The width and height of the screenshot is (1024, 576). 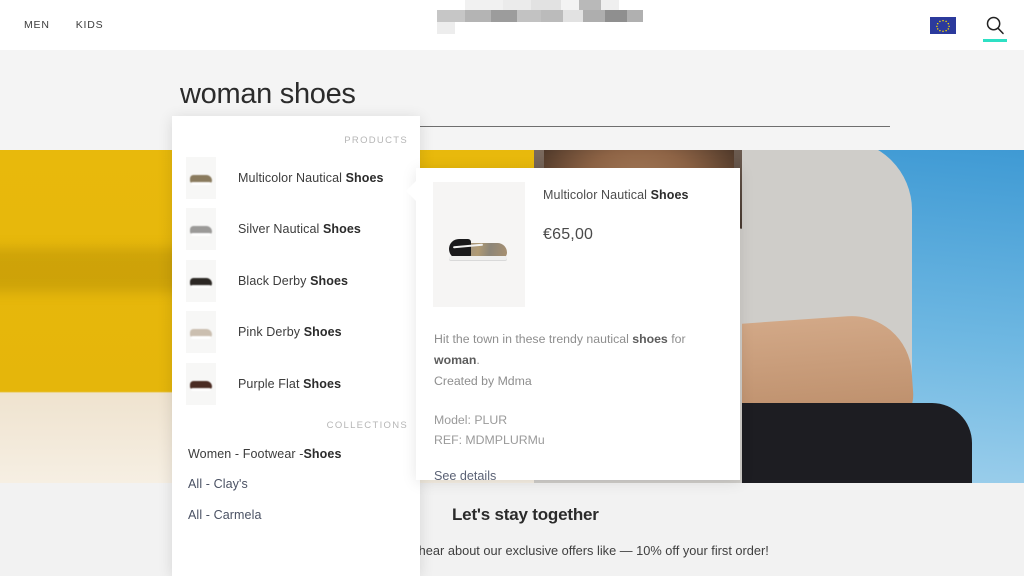 What do you see at coordinates (311, 177) in the screenshot?
I see `product-result-label: Multicolor Nautical Shoes` at bounding box center [311, 177].